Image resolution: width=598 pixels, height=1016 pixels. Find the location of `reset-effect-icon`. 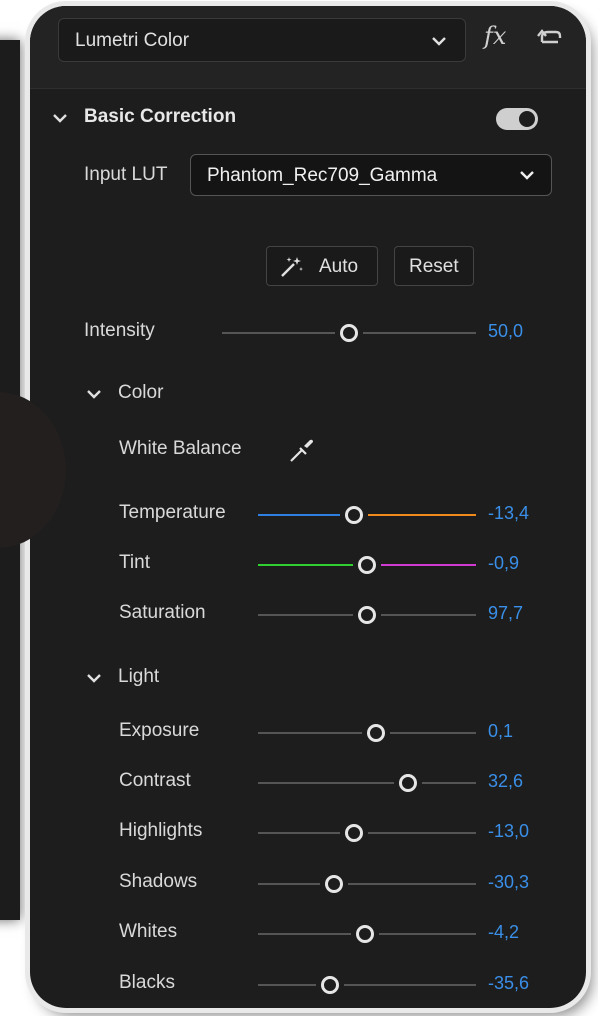

reset-effect-icon is located at coordinates (550, 38).